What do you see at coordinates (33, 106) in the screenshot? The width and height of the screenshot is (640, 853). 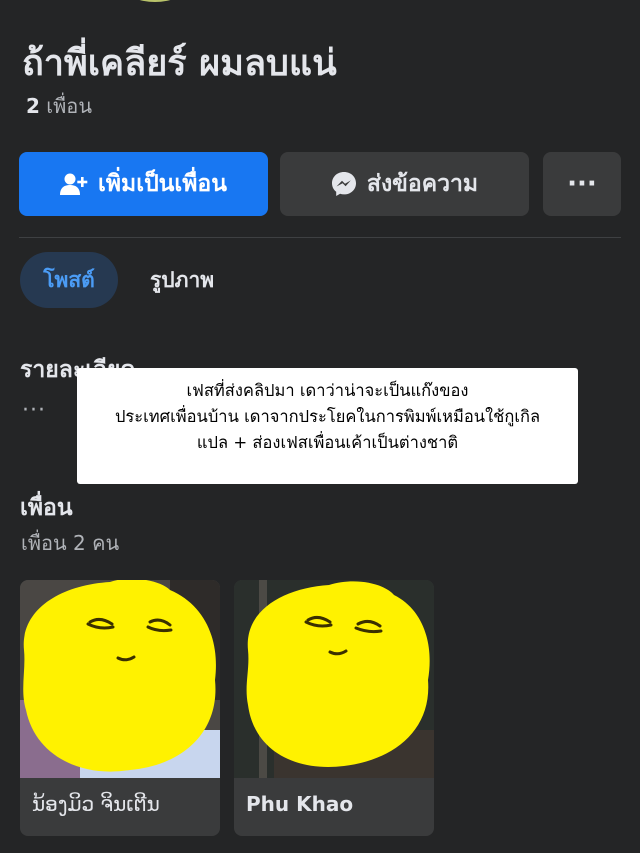 I see `friend-count-number: 2` at bounding box center [33, 106].